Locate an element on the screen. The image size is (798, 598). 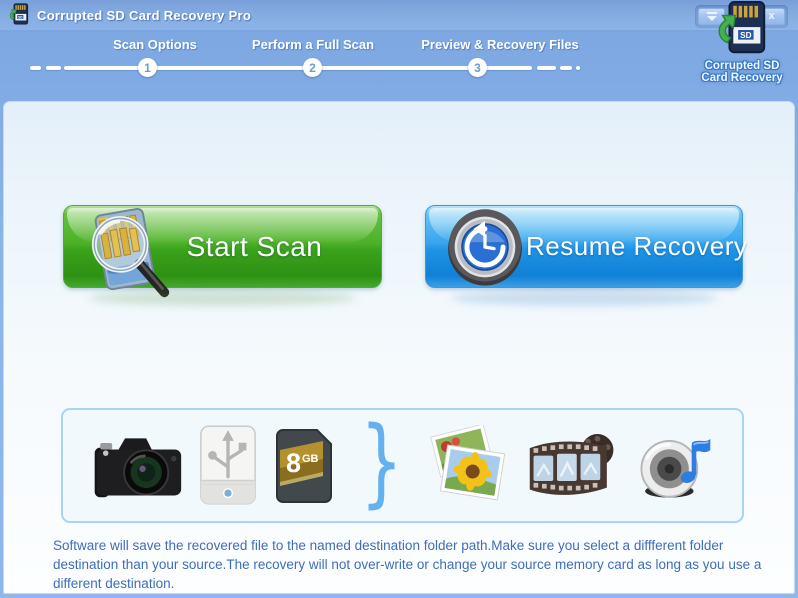
resume-recovery-button: Resume Recovery is located at coordinates (586, 246).